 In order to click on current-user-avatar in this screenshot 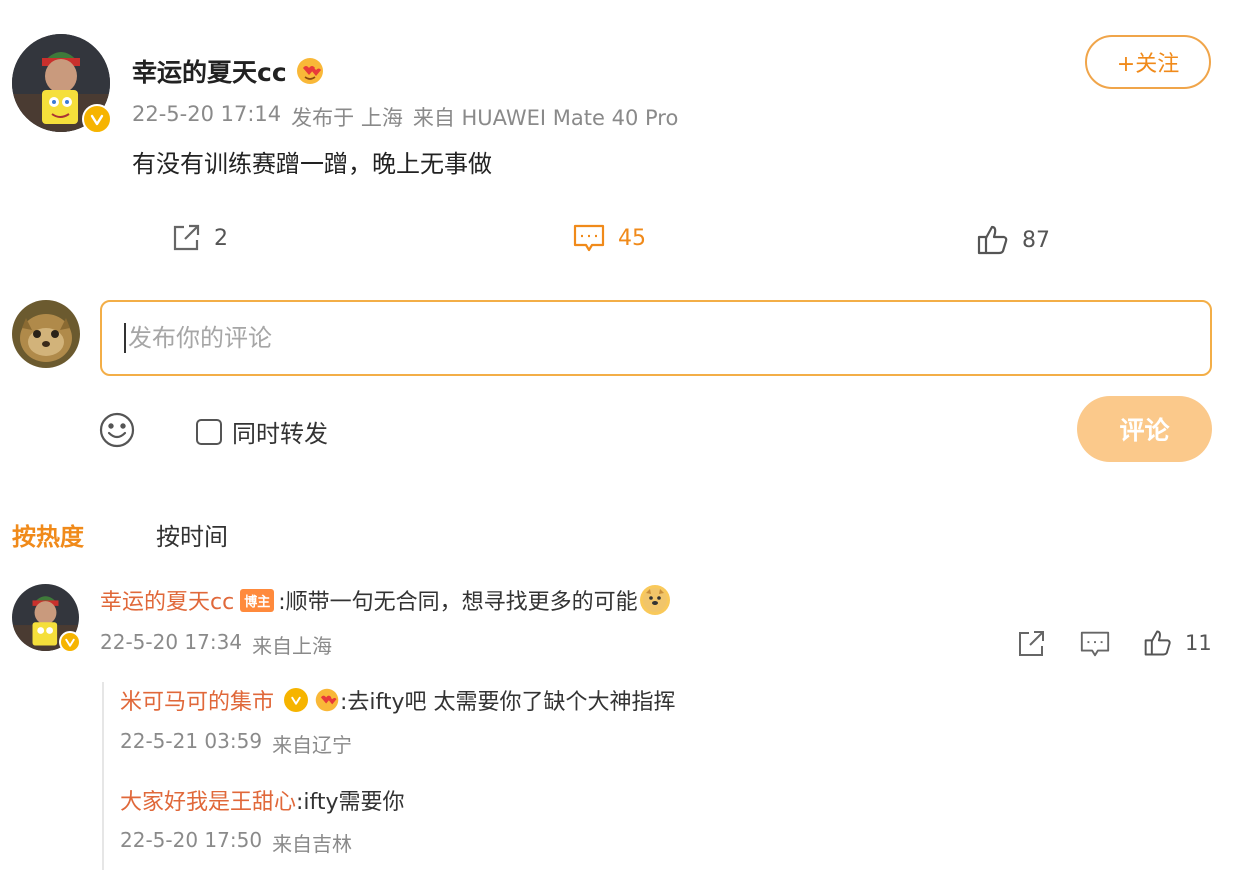, I will do `click(46, 334)`.